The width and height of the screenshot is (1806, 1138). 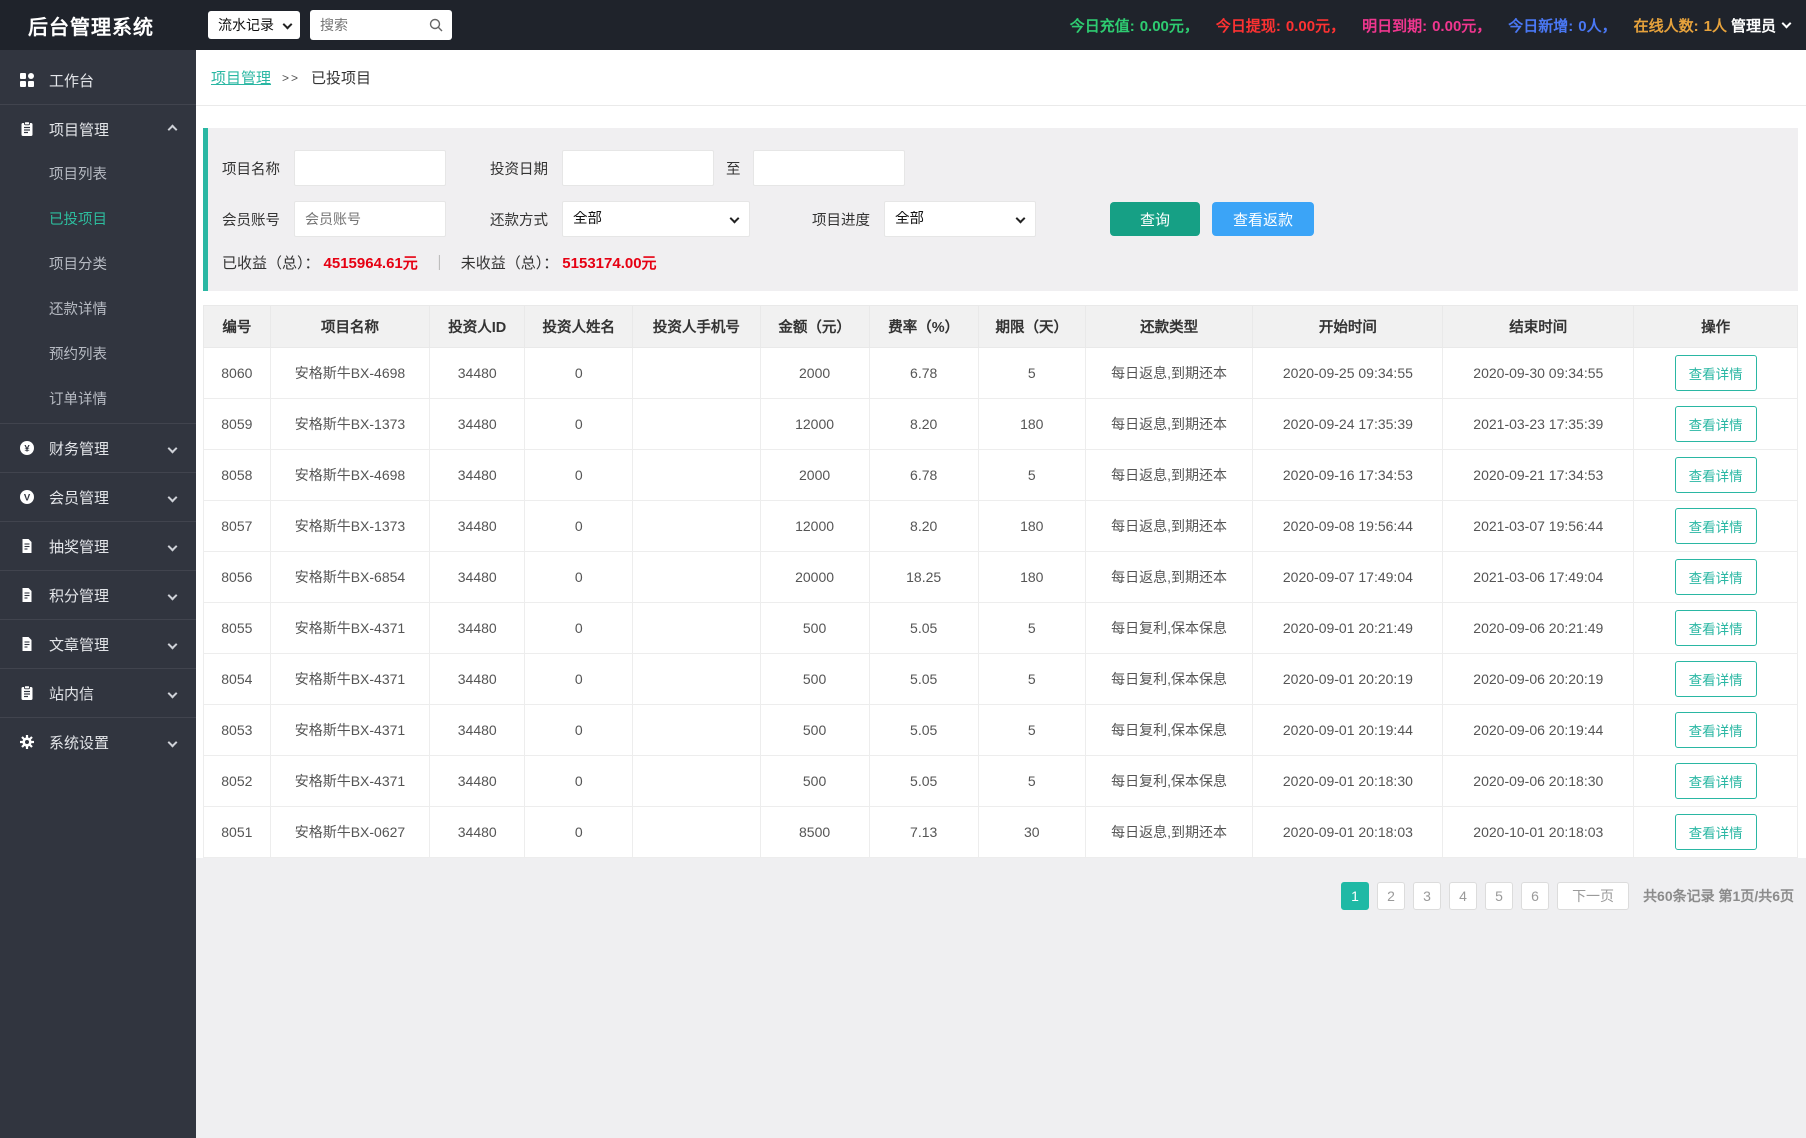 What do you see at coordinates (98, 80) in the screenshot?
I see `sidebar-item-workbench: 工作台` at bounding box center [98, 80].